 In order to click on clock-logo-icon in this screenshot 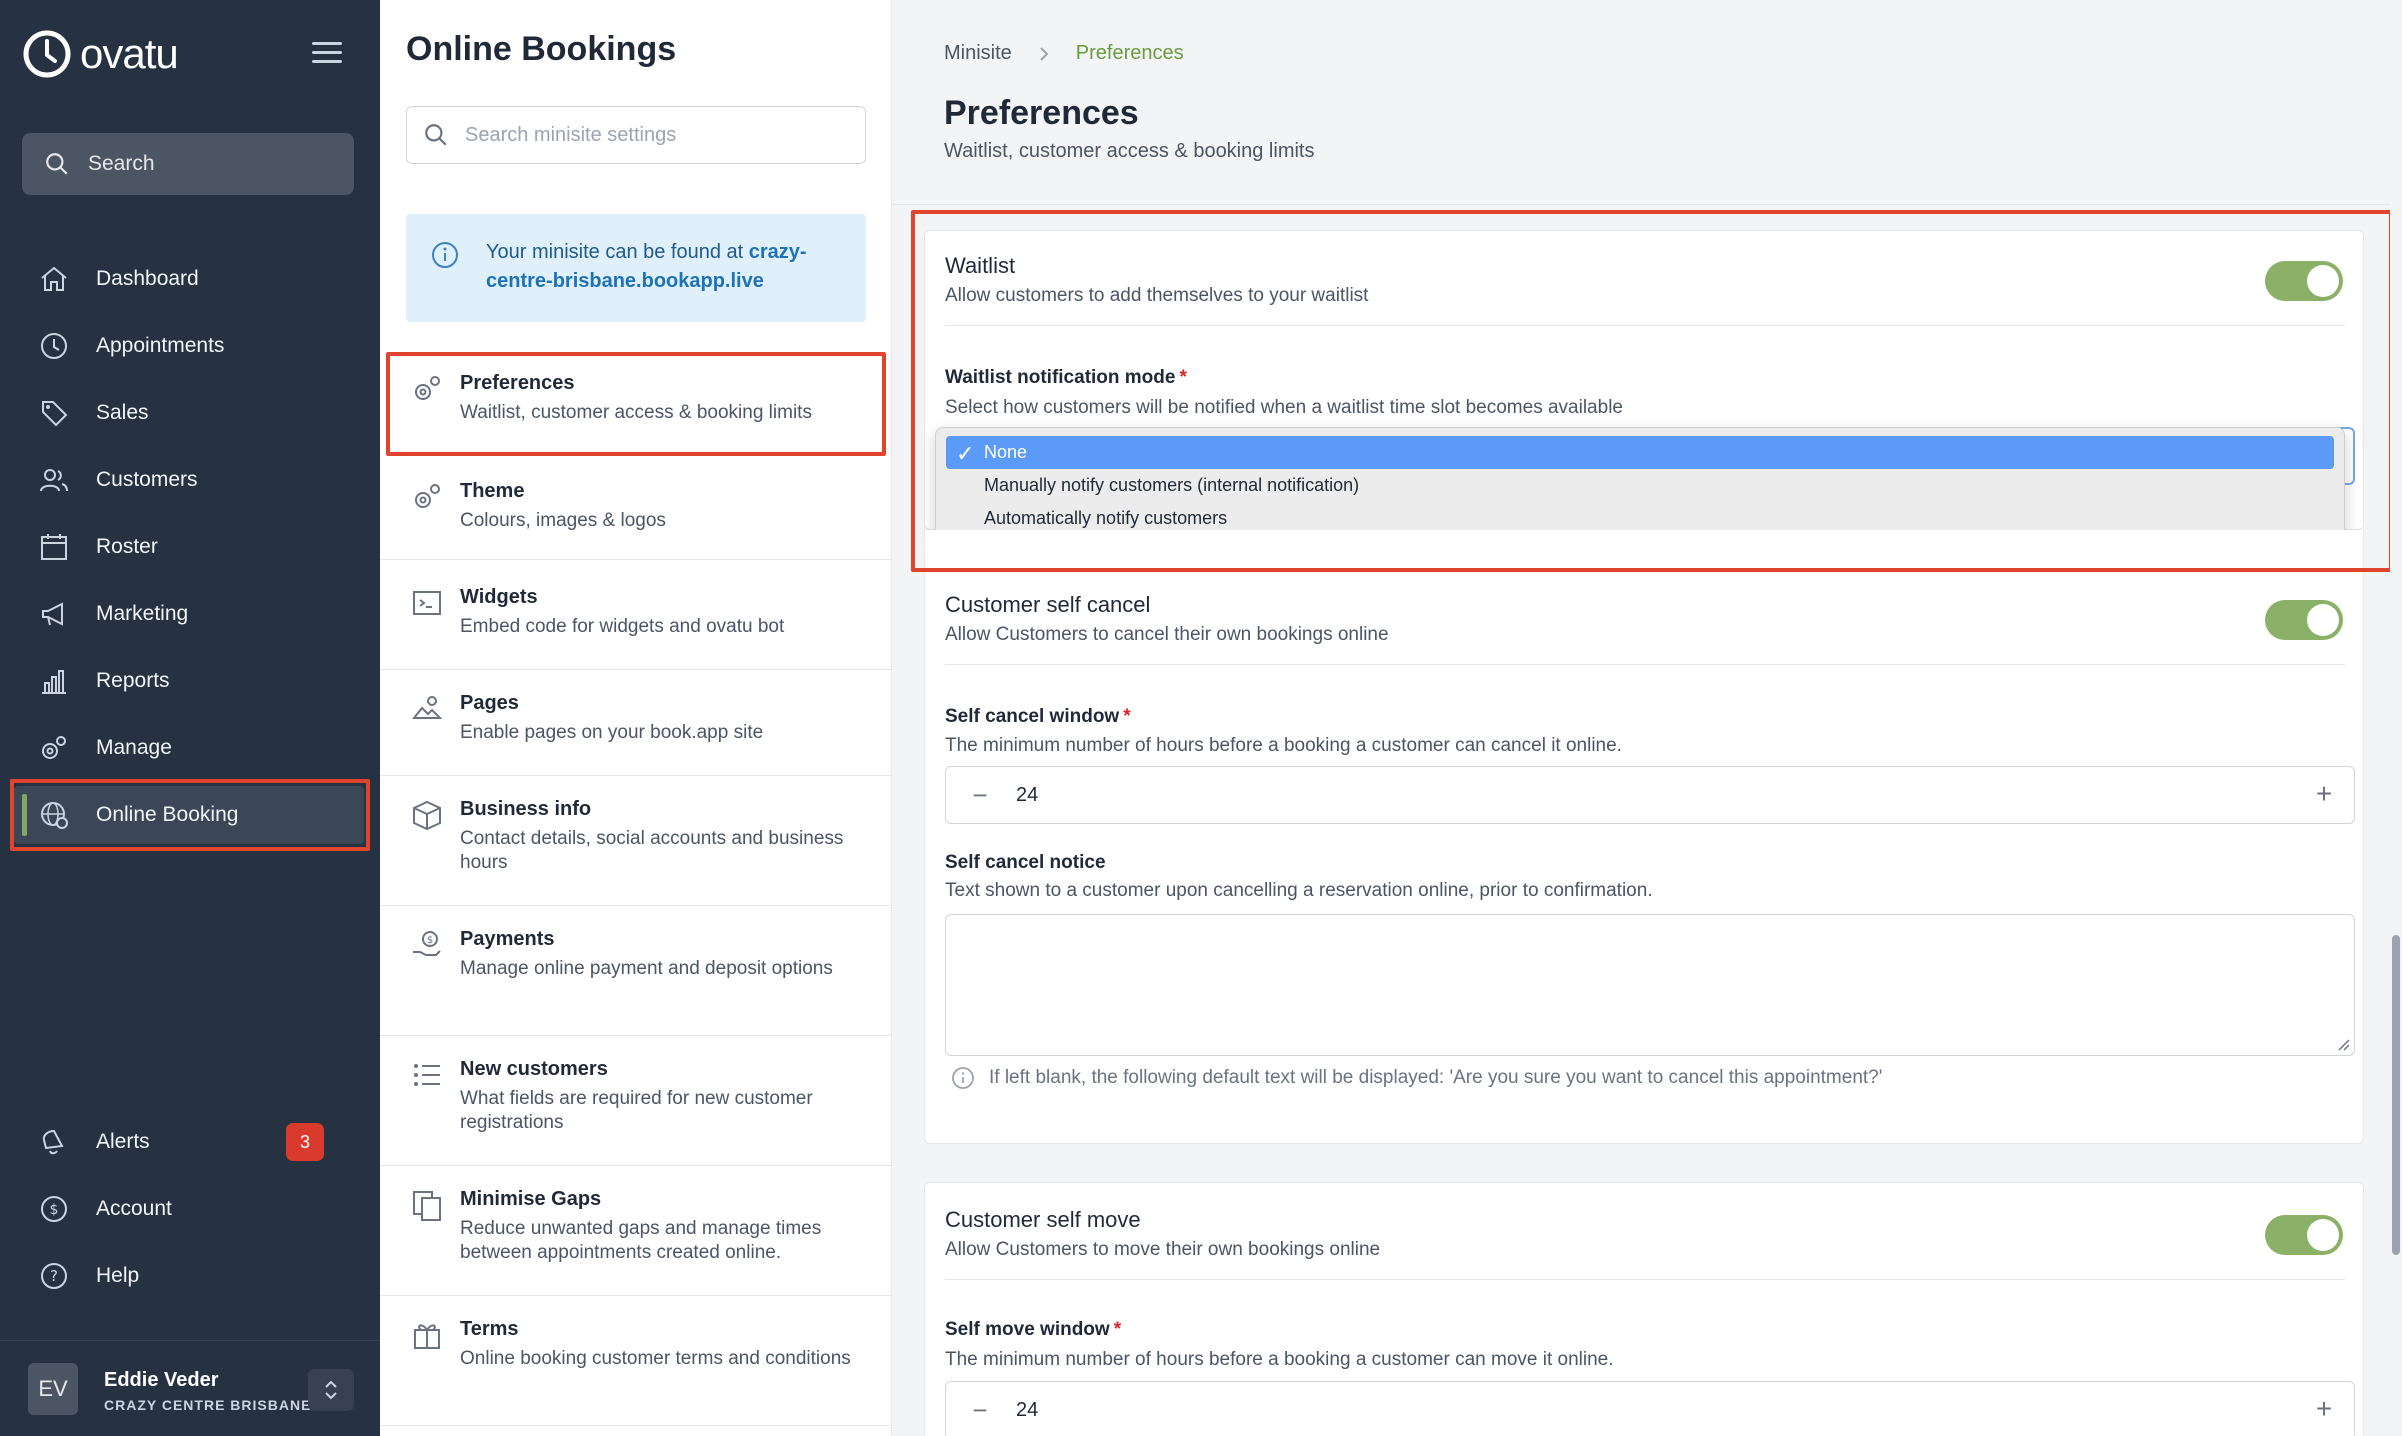, I will do `click(47, 54)`.